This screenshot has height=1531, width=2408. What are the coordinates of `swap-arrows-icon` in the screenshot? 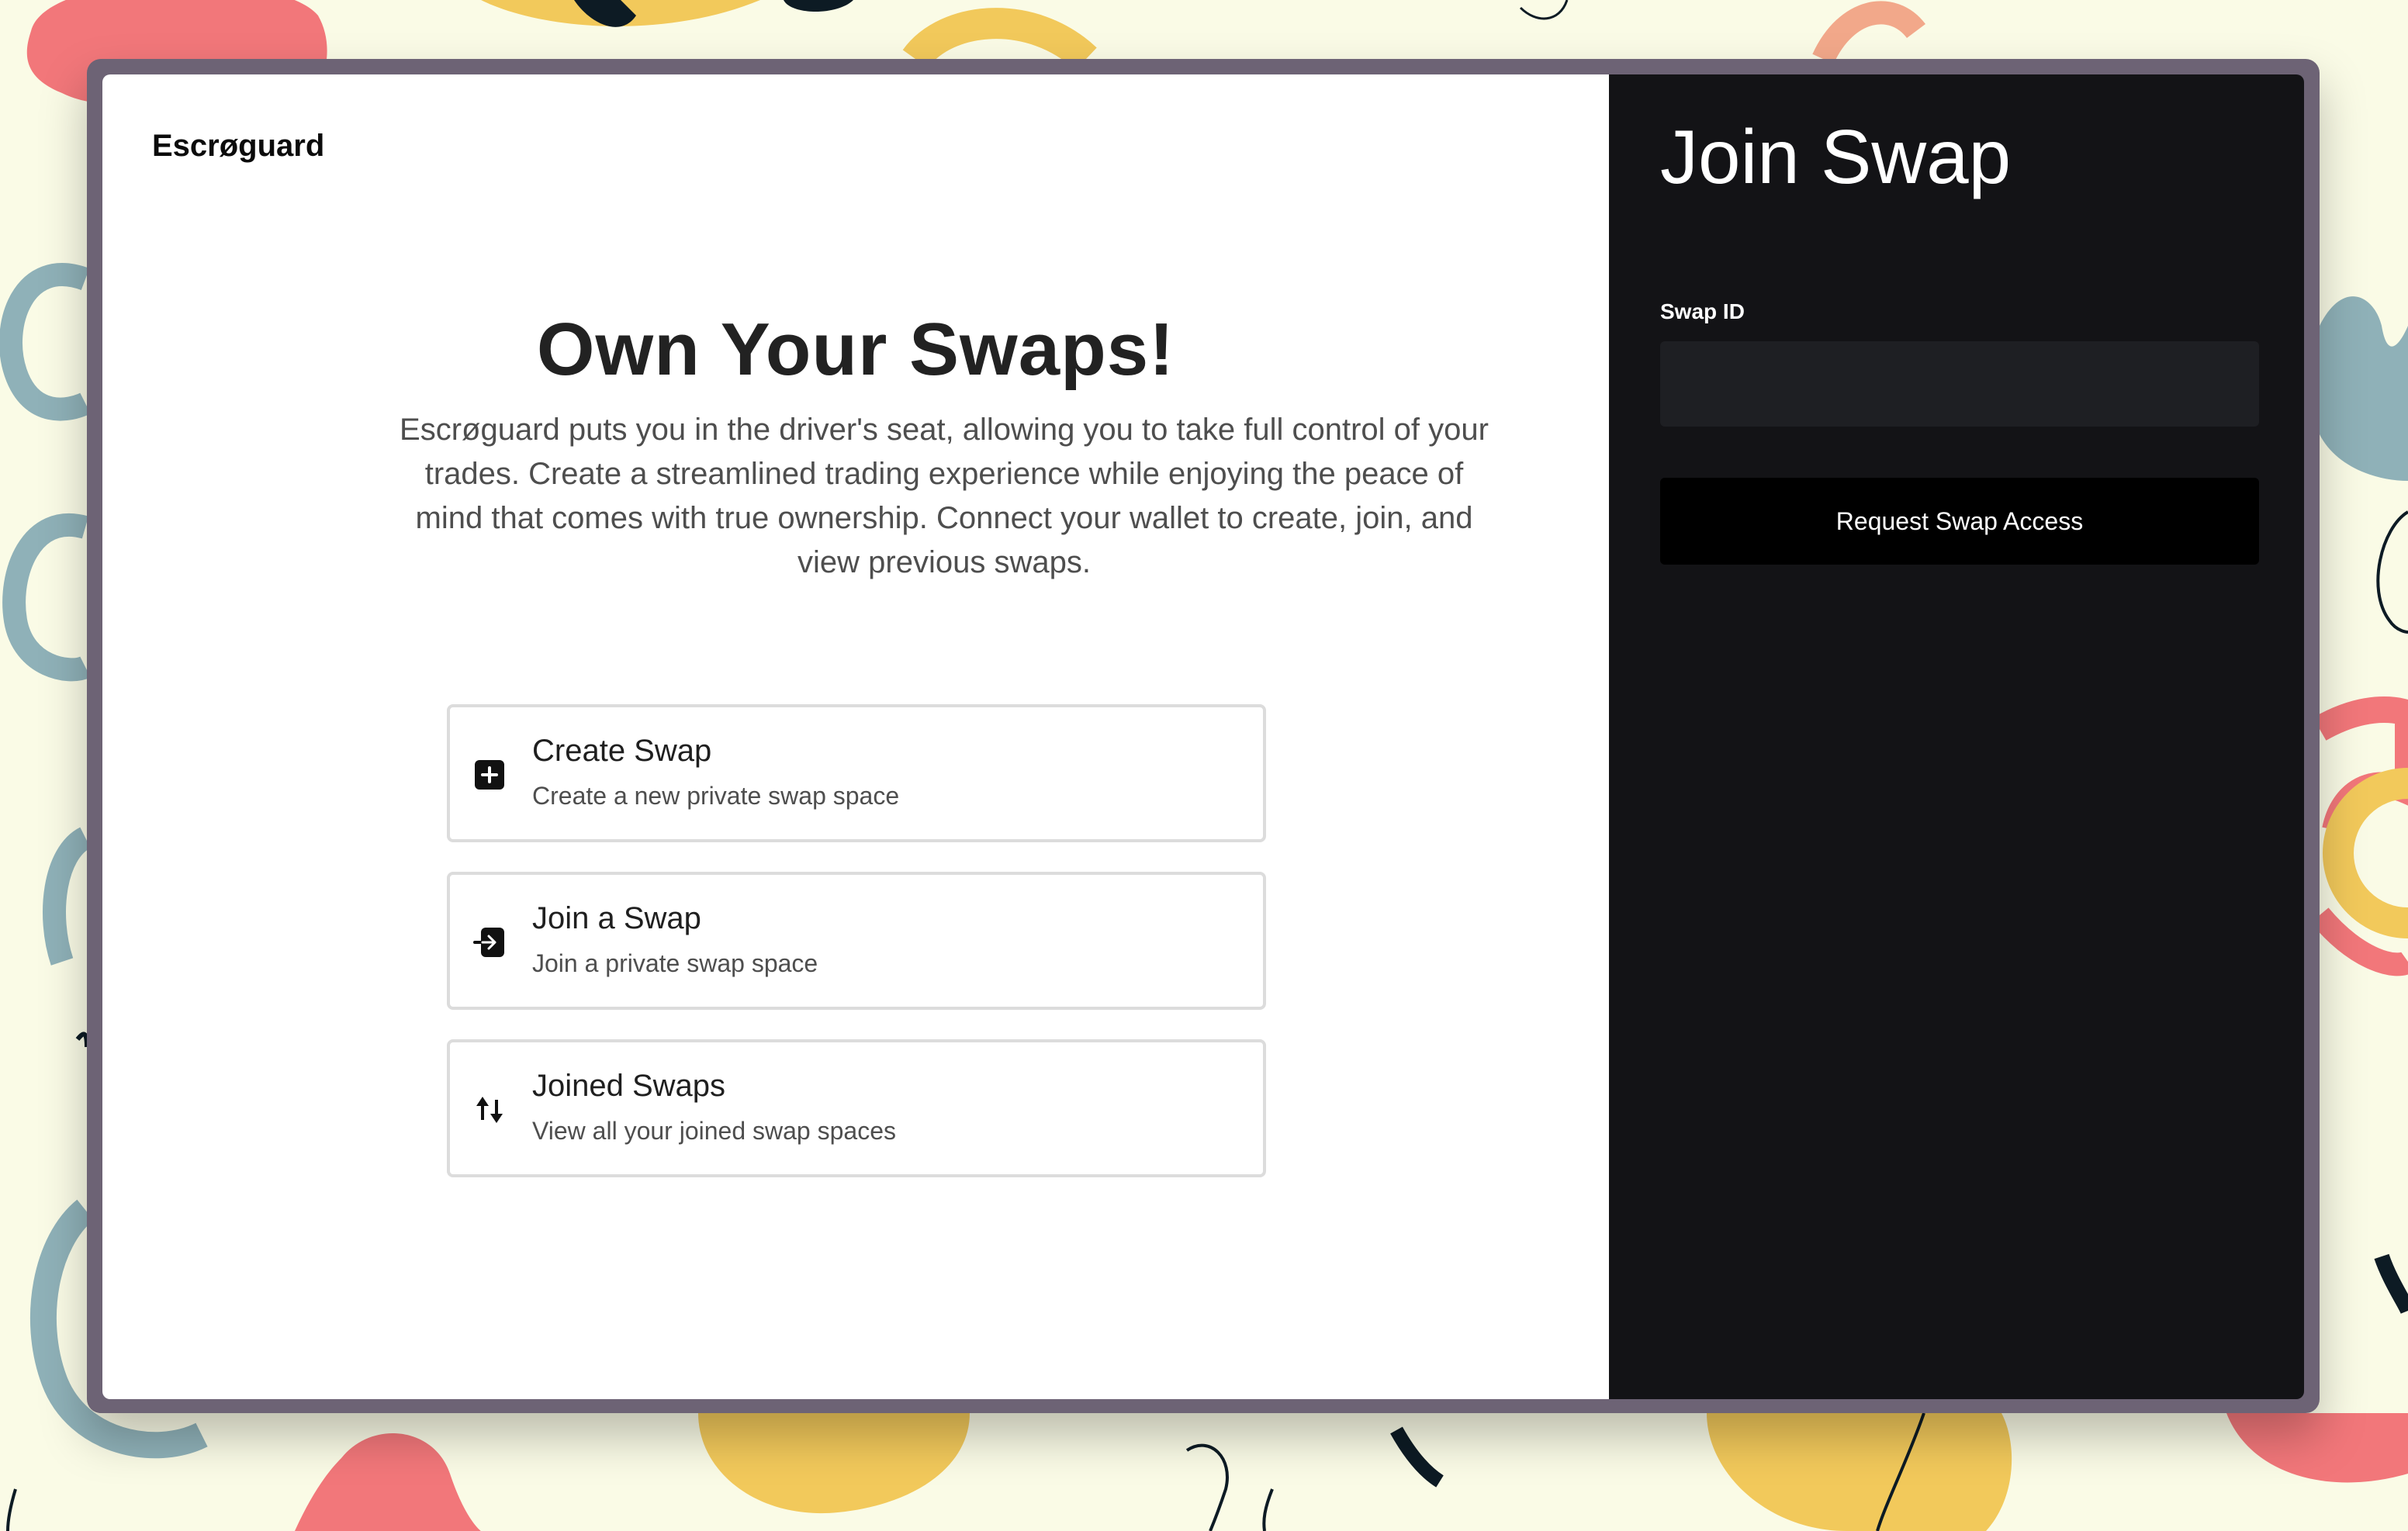 It's located at (489, 1110).